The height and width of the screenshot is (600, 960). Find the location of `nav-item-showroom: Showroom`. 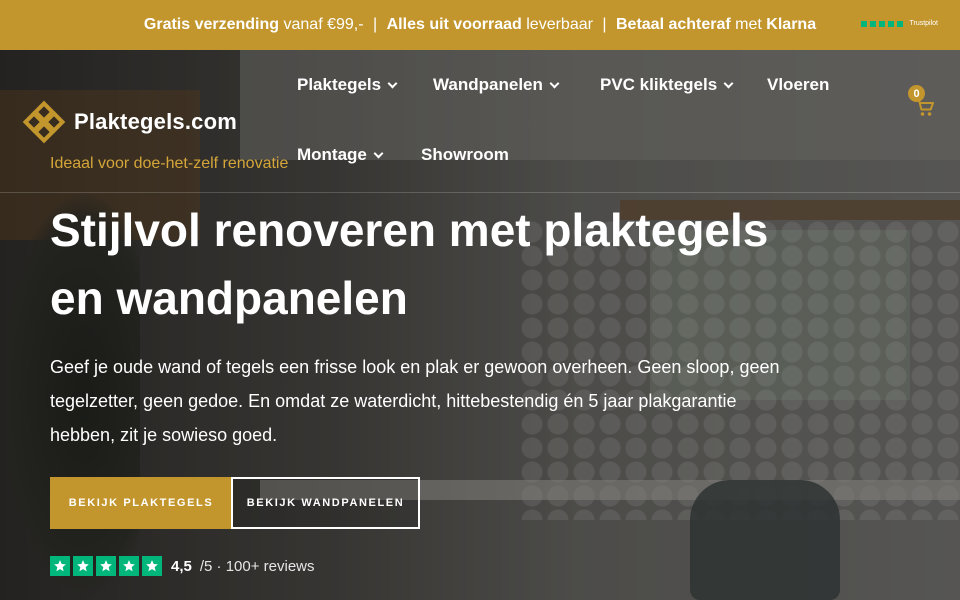

nav-item-showroom: Showroom is located at coordinates (465, 155).